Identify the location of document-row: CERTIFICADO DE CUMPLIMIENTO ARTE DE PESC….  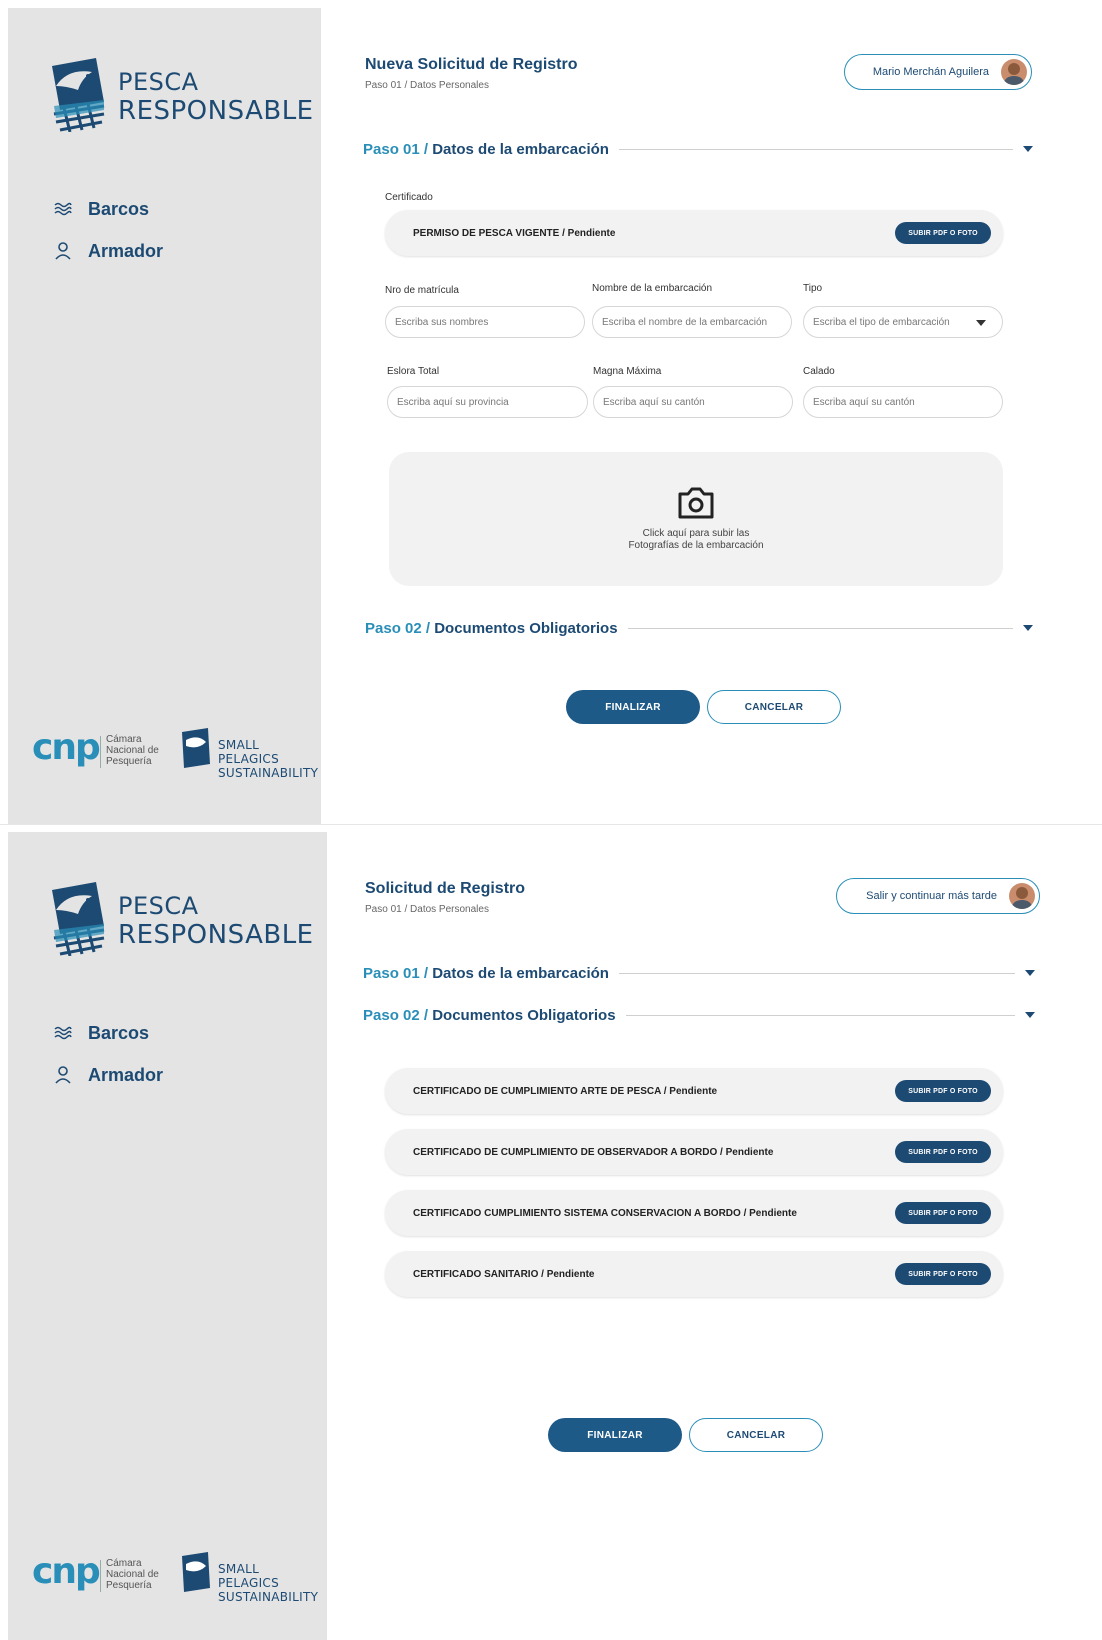
(694, 1091).